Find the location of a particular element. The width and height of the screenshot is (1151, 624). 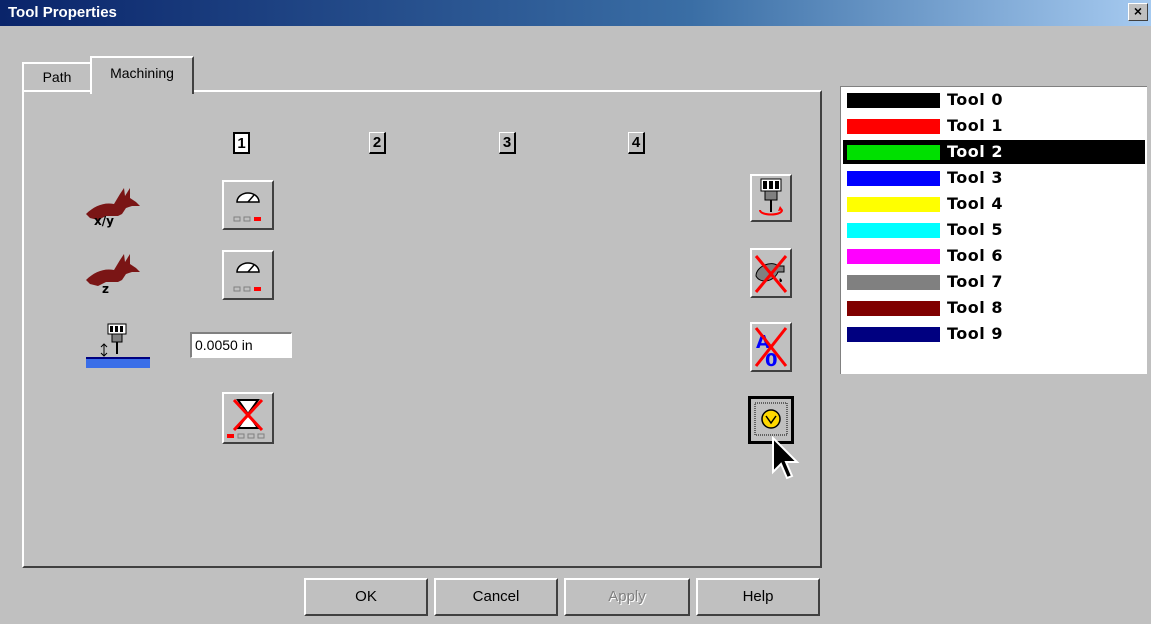

tool-list-item: Tool 6 is located at coordinates (994, 256).